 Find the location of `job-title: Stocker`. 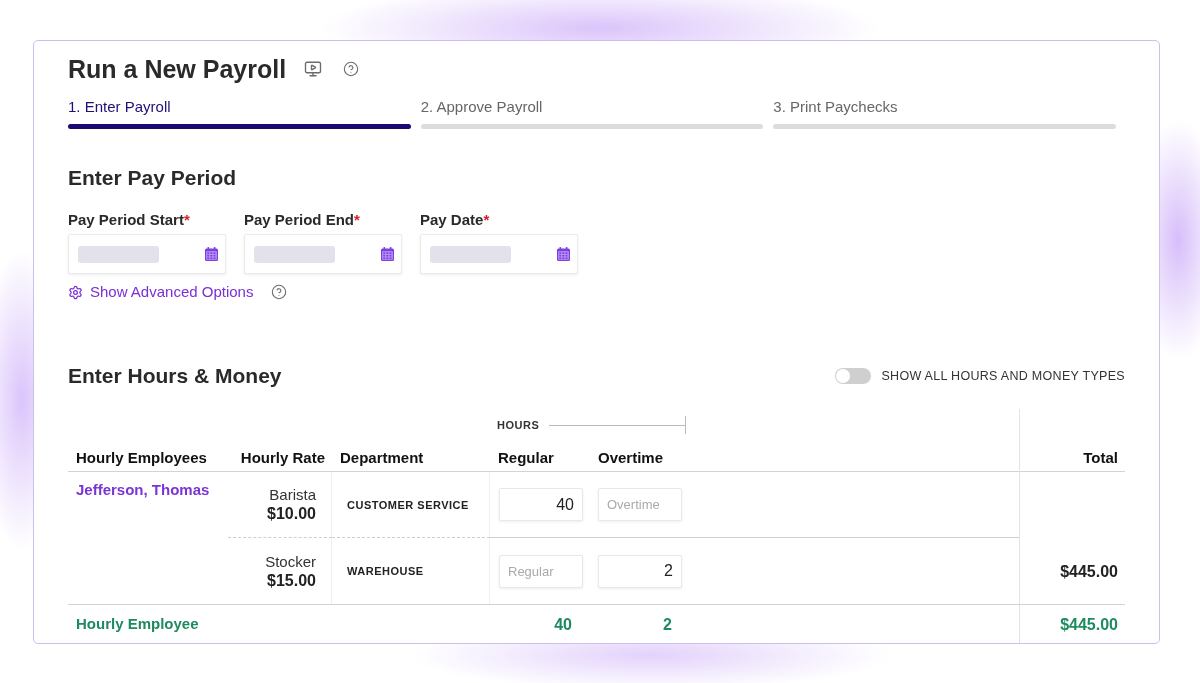

job-title: Stocker is located at coordinates (290, 561).